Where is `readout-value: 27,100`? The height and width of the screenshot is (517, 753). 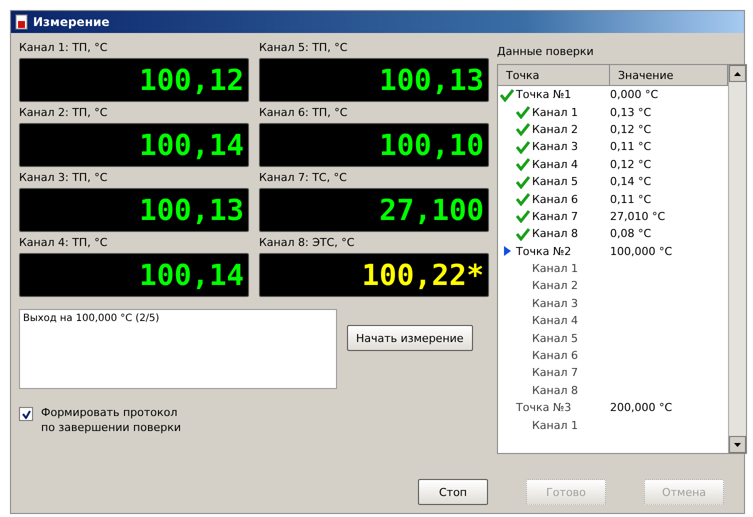 readout-value: 27,100 is located at coordinates (431, 210).